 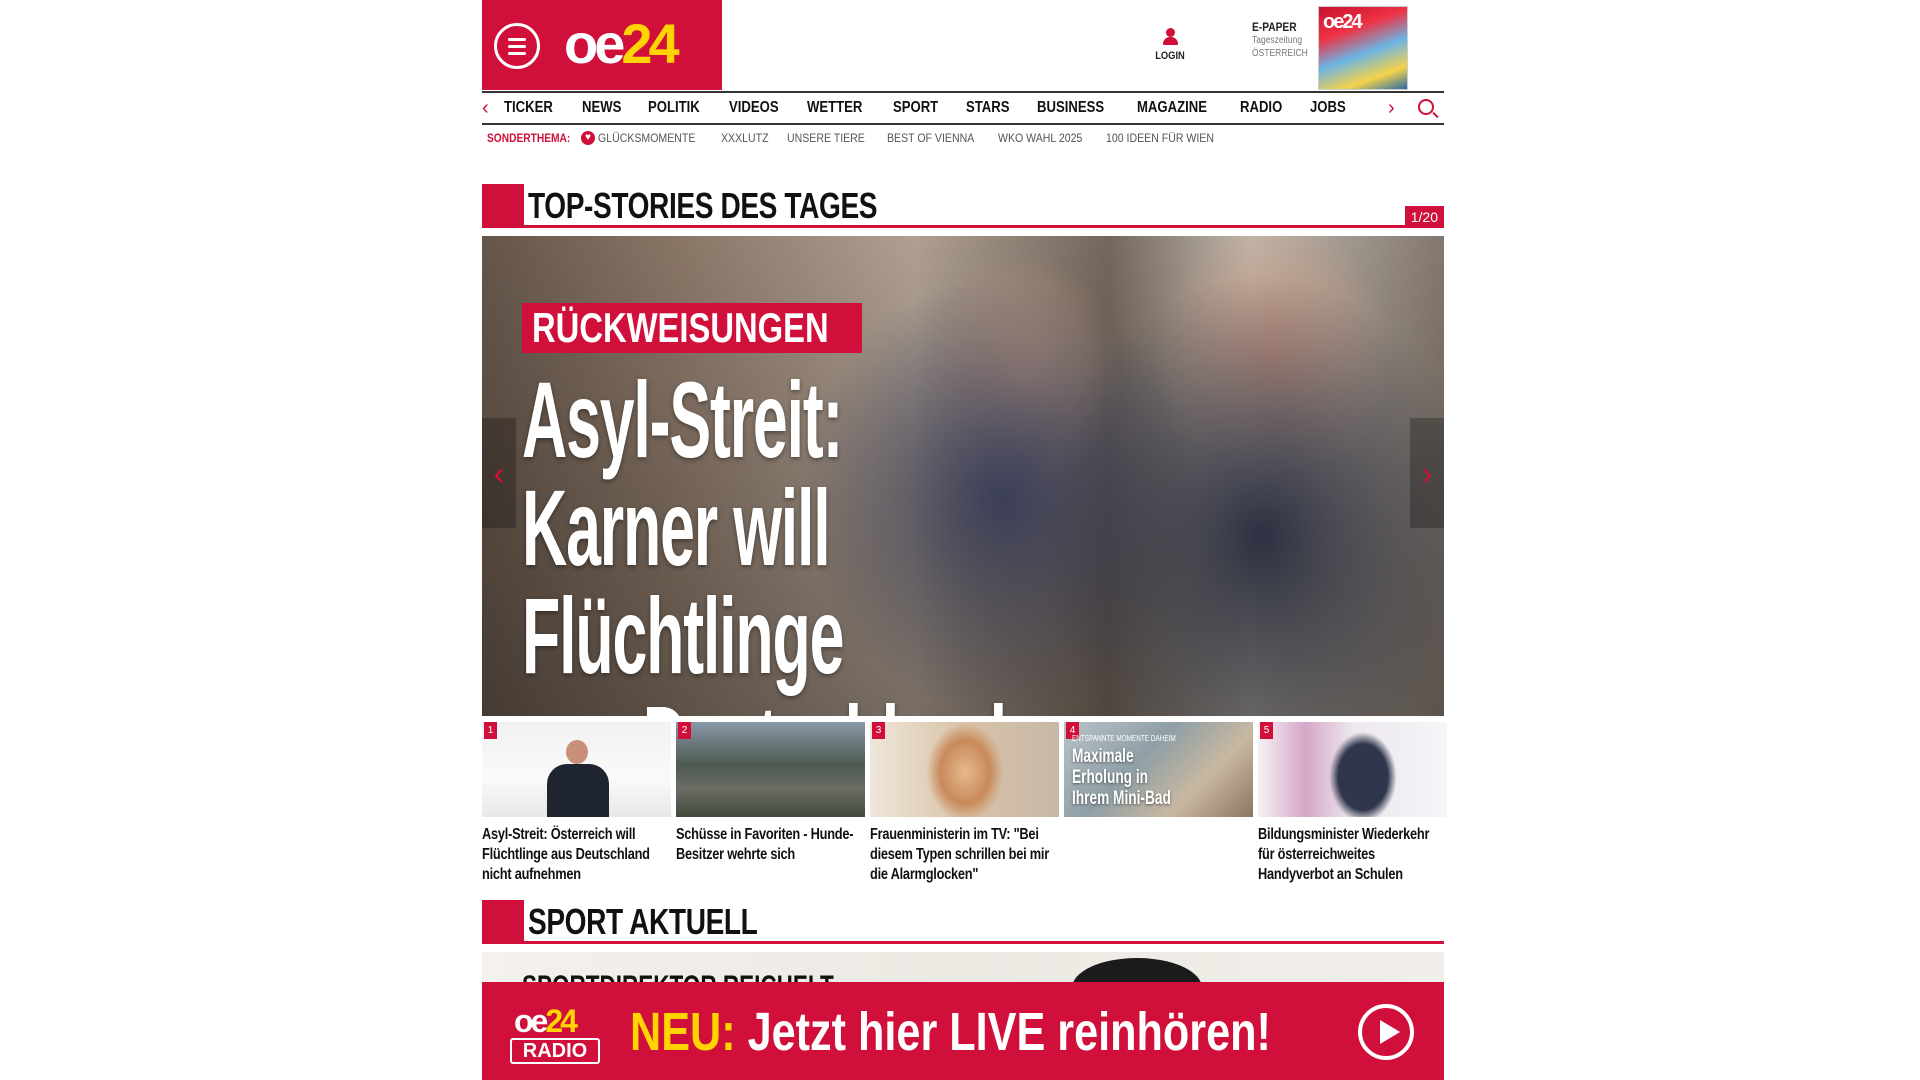 I want to click on sport-heading: SPORT AKTUELL, so click(x=963, y=922).